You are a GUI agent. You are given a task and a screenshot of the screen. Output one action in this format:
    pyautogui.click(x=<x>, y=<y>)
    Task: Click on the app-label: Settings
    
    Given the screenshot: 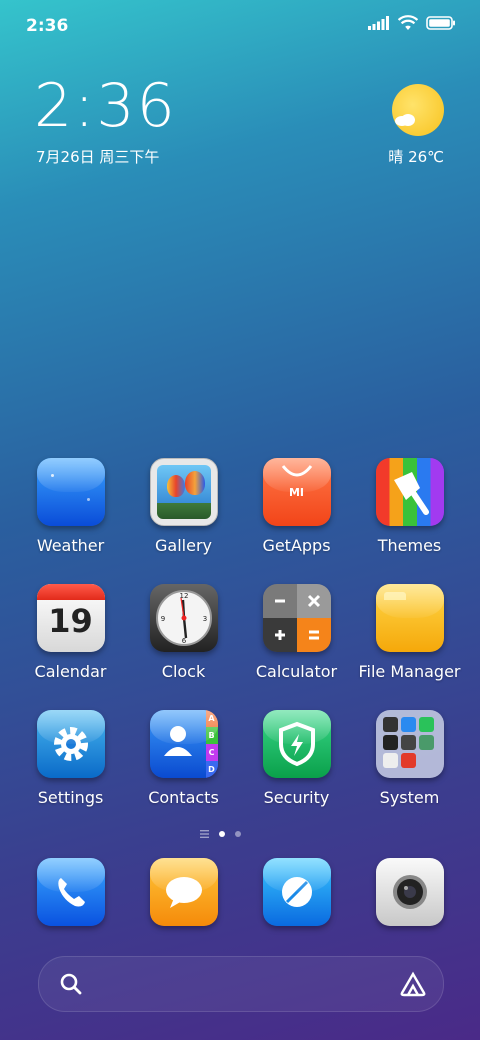 What is the action you would take?
    pyautogui.click(x=70, y=797)
    